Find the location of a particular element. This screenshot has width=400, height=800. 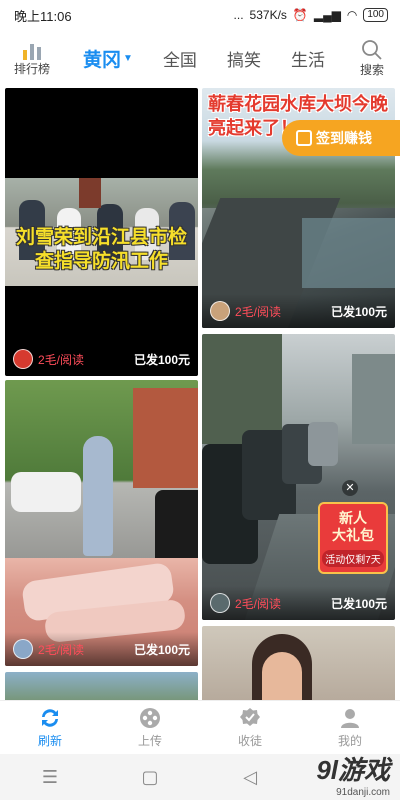

film-reel-icon is located at coordinates (150, 718).